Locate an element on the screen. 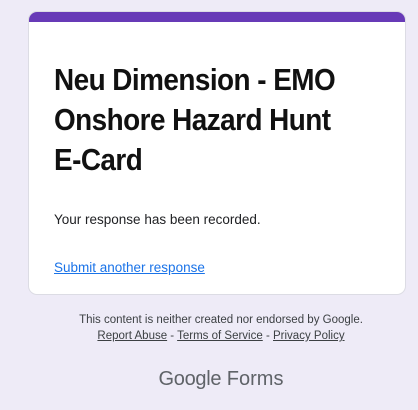 This screenshot has height=410, width=418. card-accent-bar is located at coordinates (217, 17).